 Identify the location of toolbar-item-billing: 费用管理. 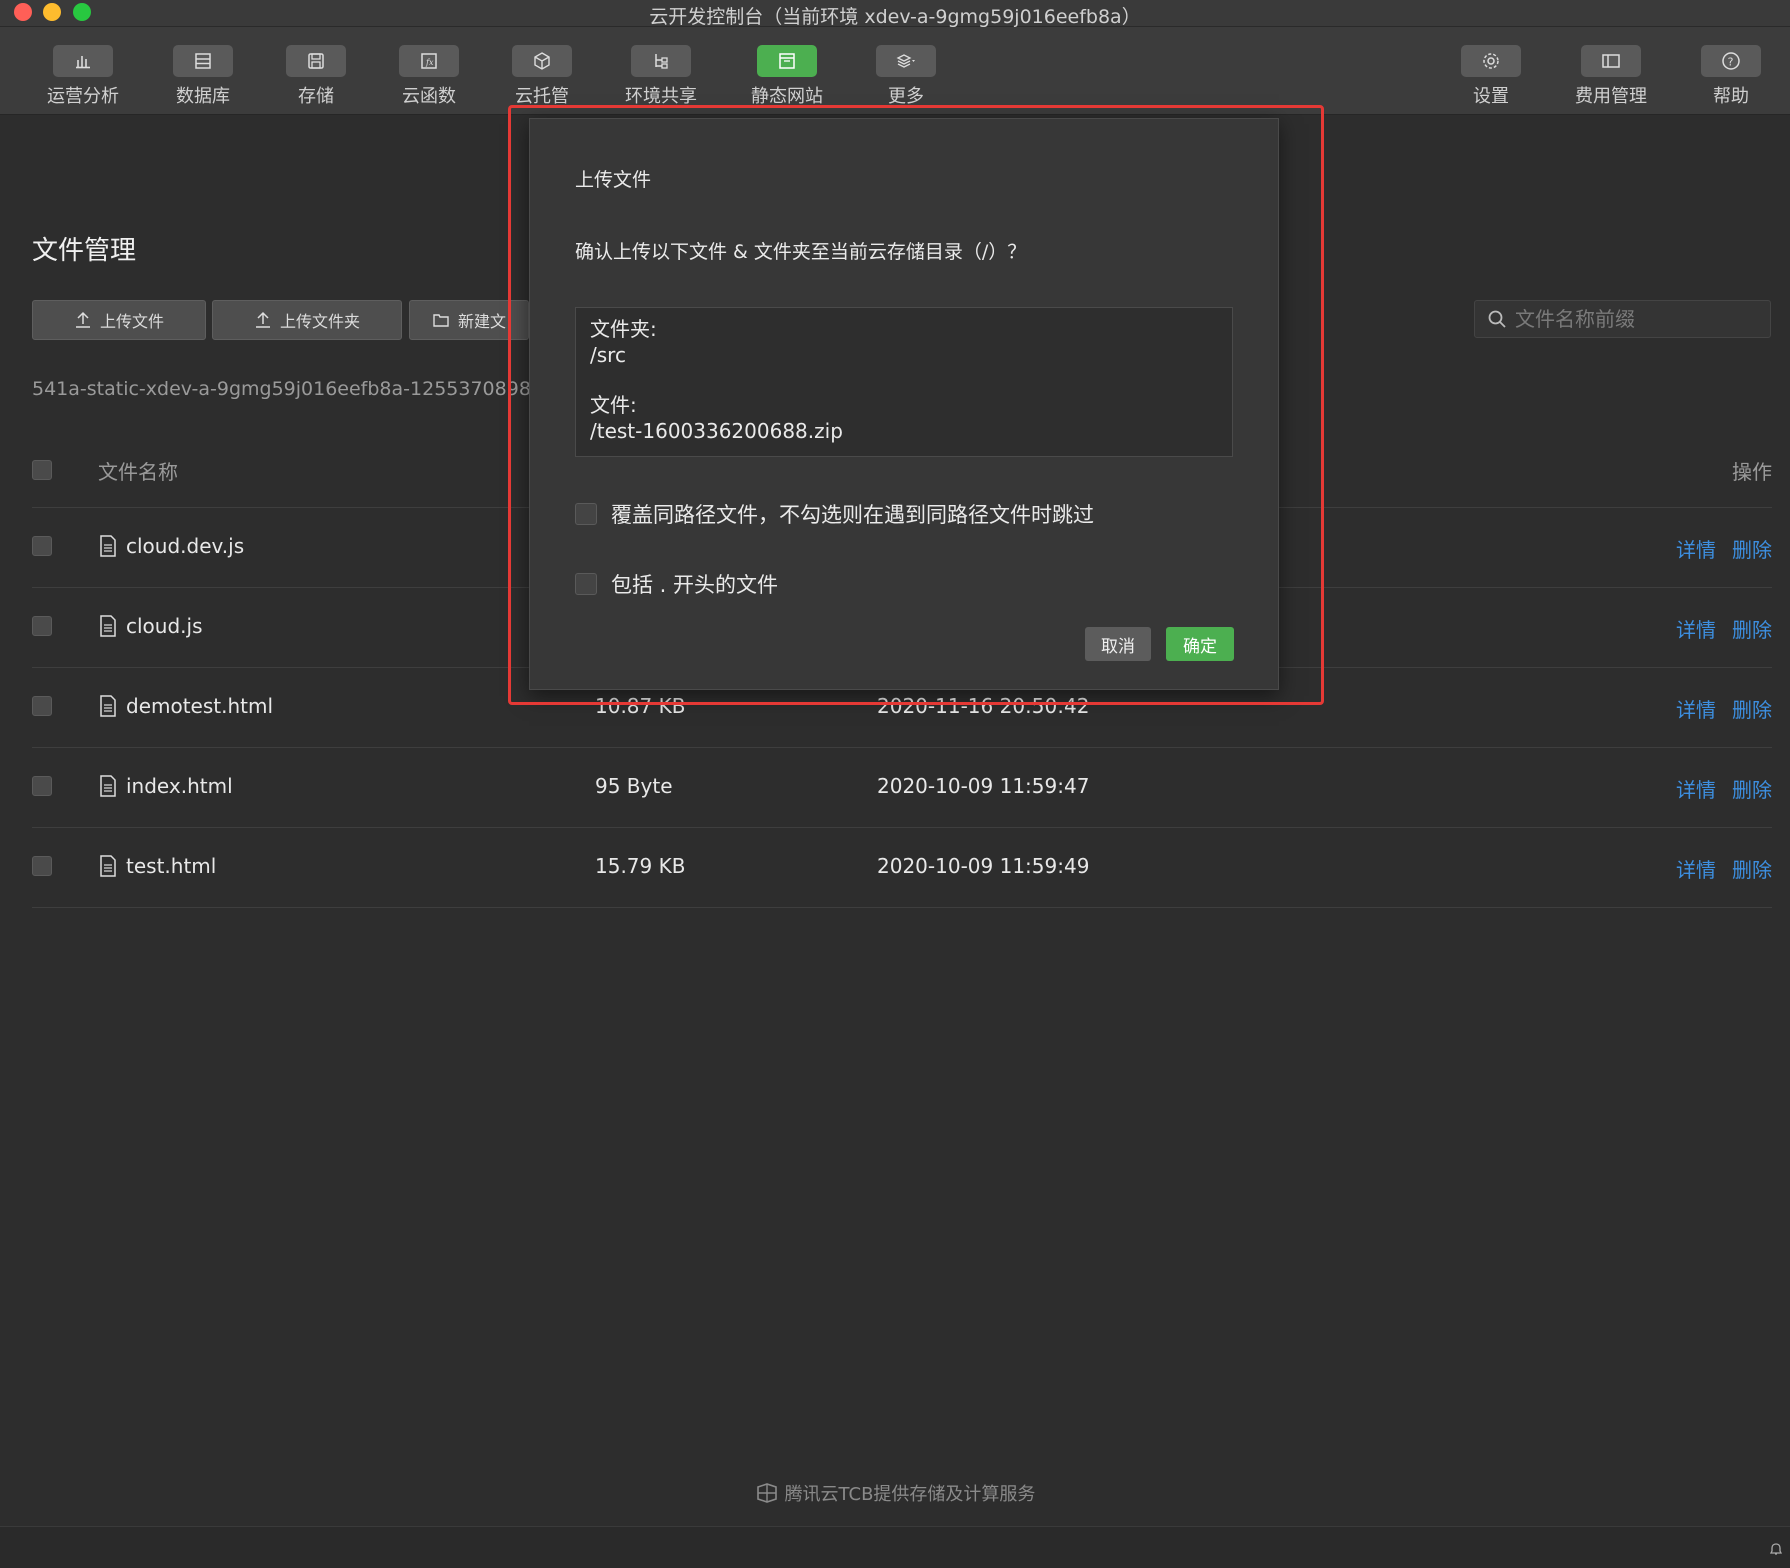
(1611, 76).